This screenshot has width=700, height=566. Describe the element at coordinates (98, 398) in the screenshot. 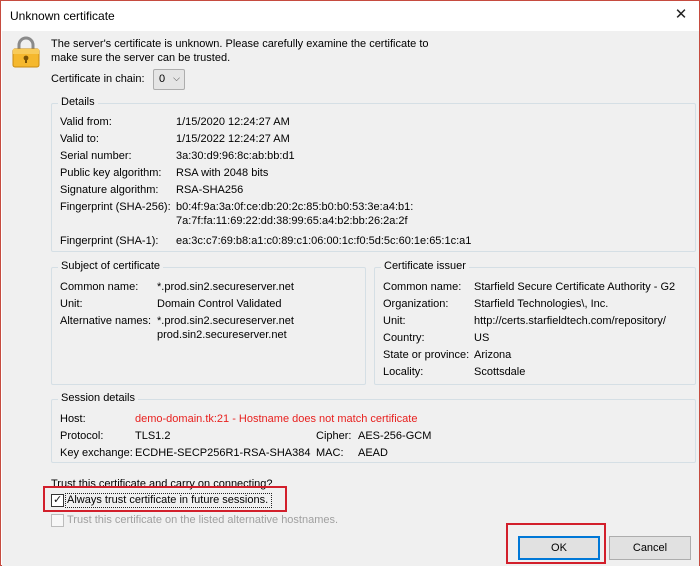

I see `session-title: Session details` at that location.